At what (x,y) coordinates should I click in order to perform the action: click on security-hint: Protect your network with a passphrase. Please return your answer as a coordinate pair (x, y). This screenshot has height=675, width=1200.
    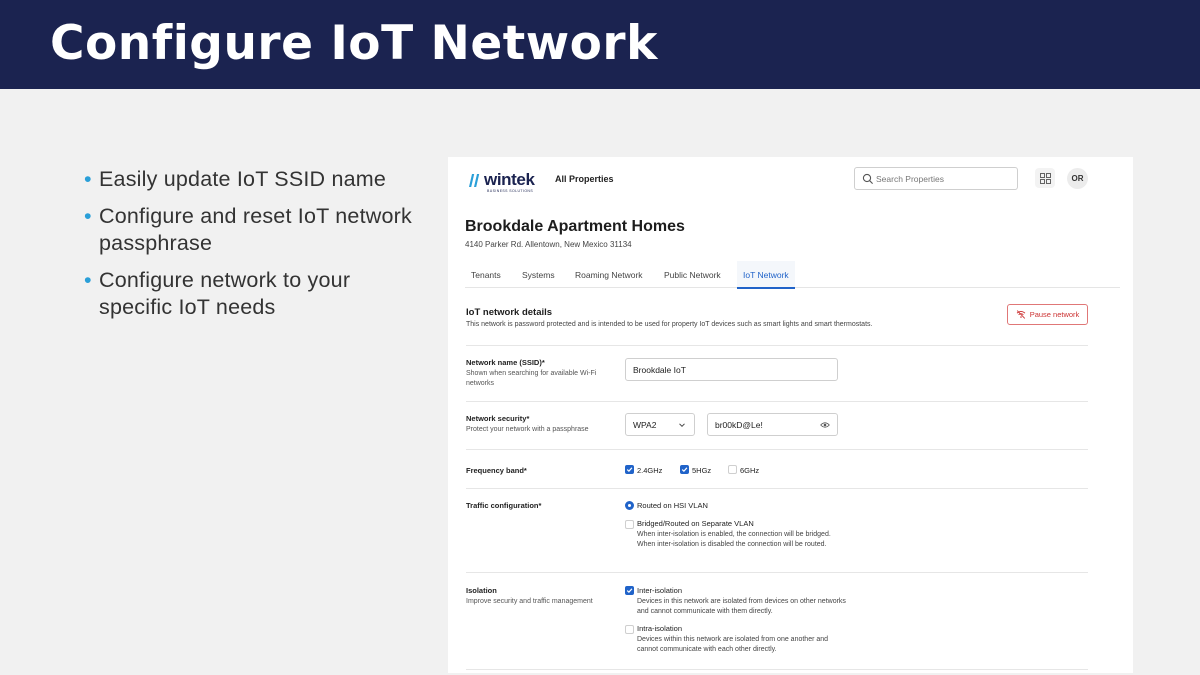
    Looking at the image, I should click on (527, 429).